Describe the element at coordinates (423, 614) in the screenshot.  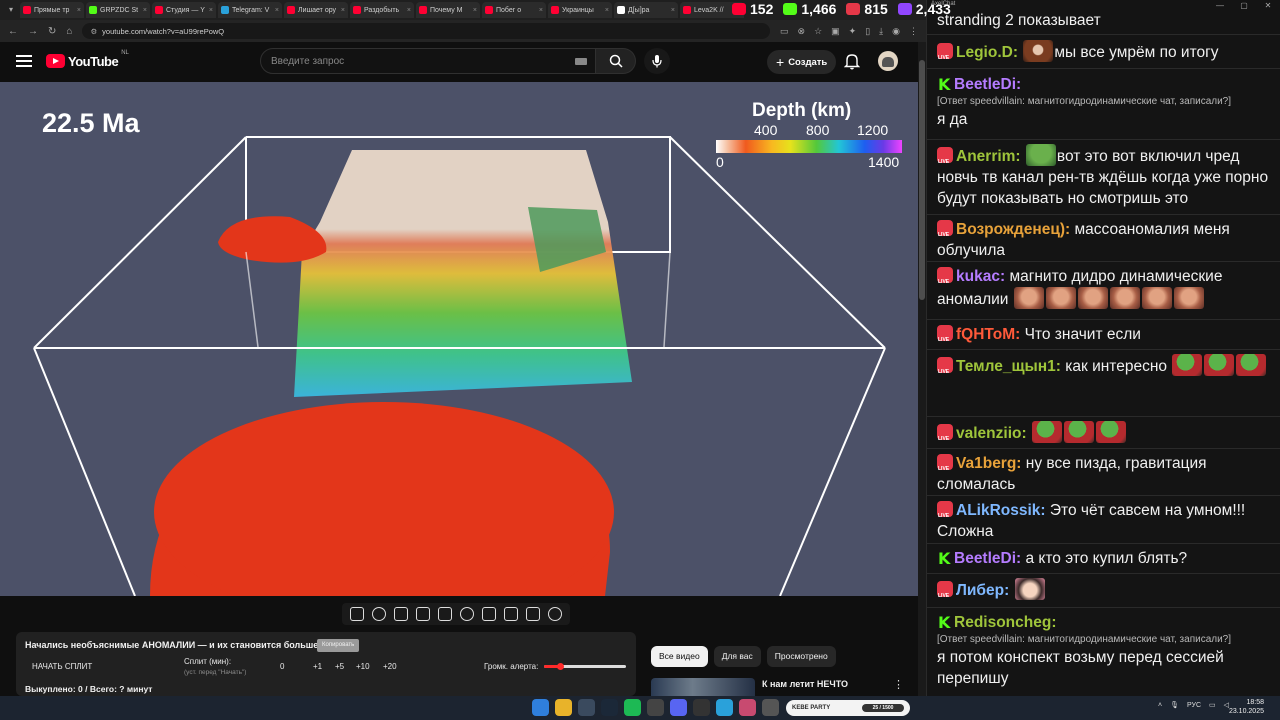
I see `film-icon` at that location.